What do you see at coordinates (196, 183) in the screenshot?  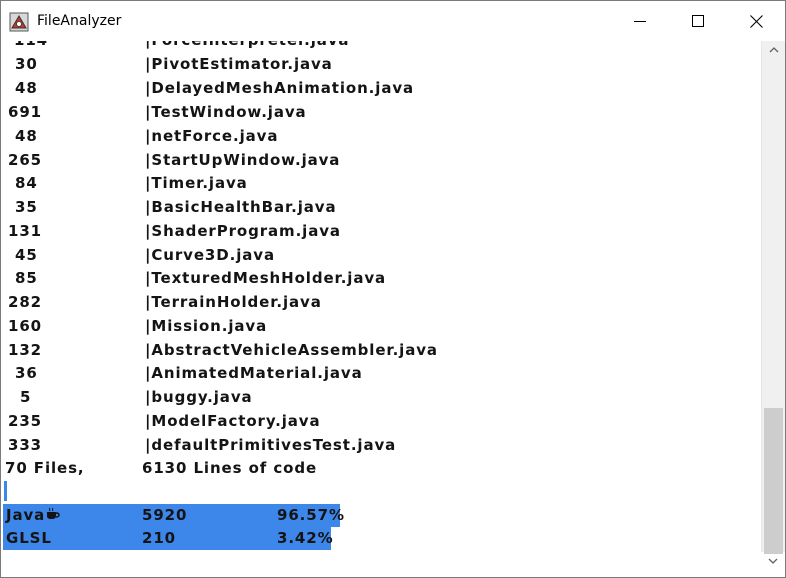 I see `file-name: |Timer.java` at bounding box center [196, 183].